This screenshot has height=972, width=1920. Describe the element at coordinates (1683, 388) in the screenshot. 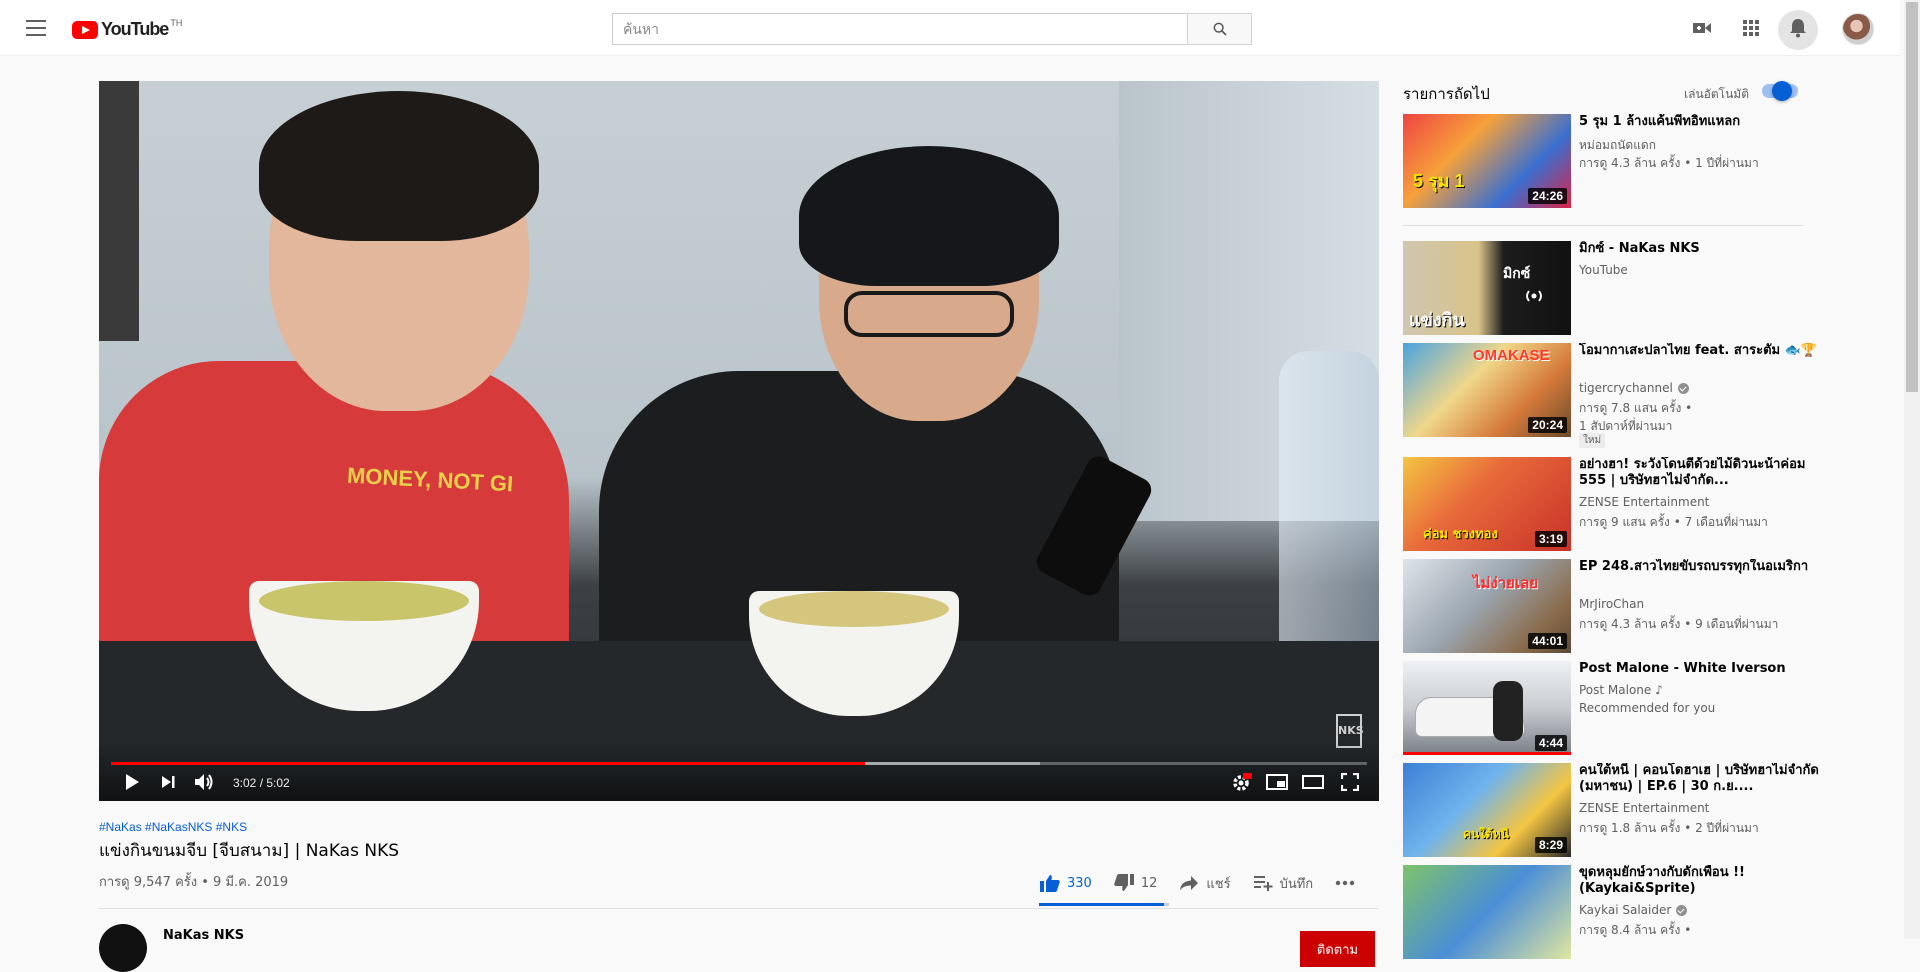

I see `verified-icon` at that location.